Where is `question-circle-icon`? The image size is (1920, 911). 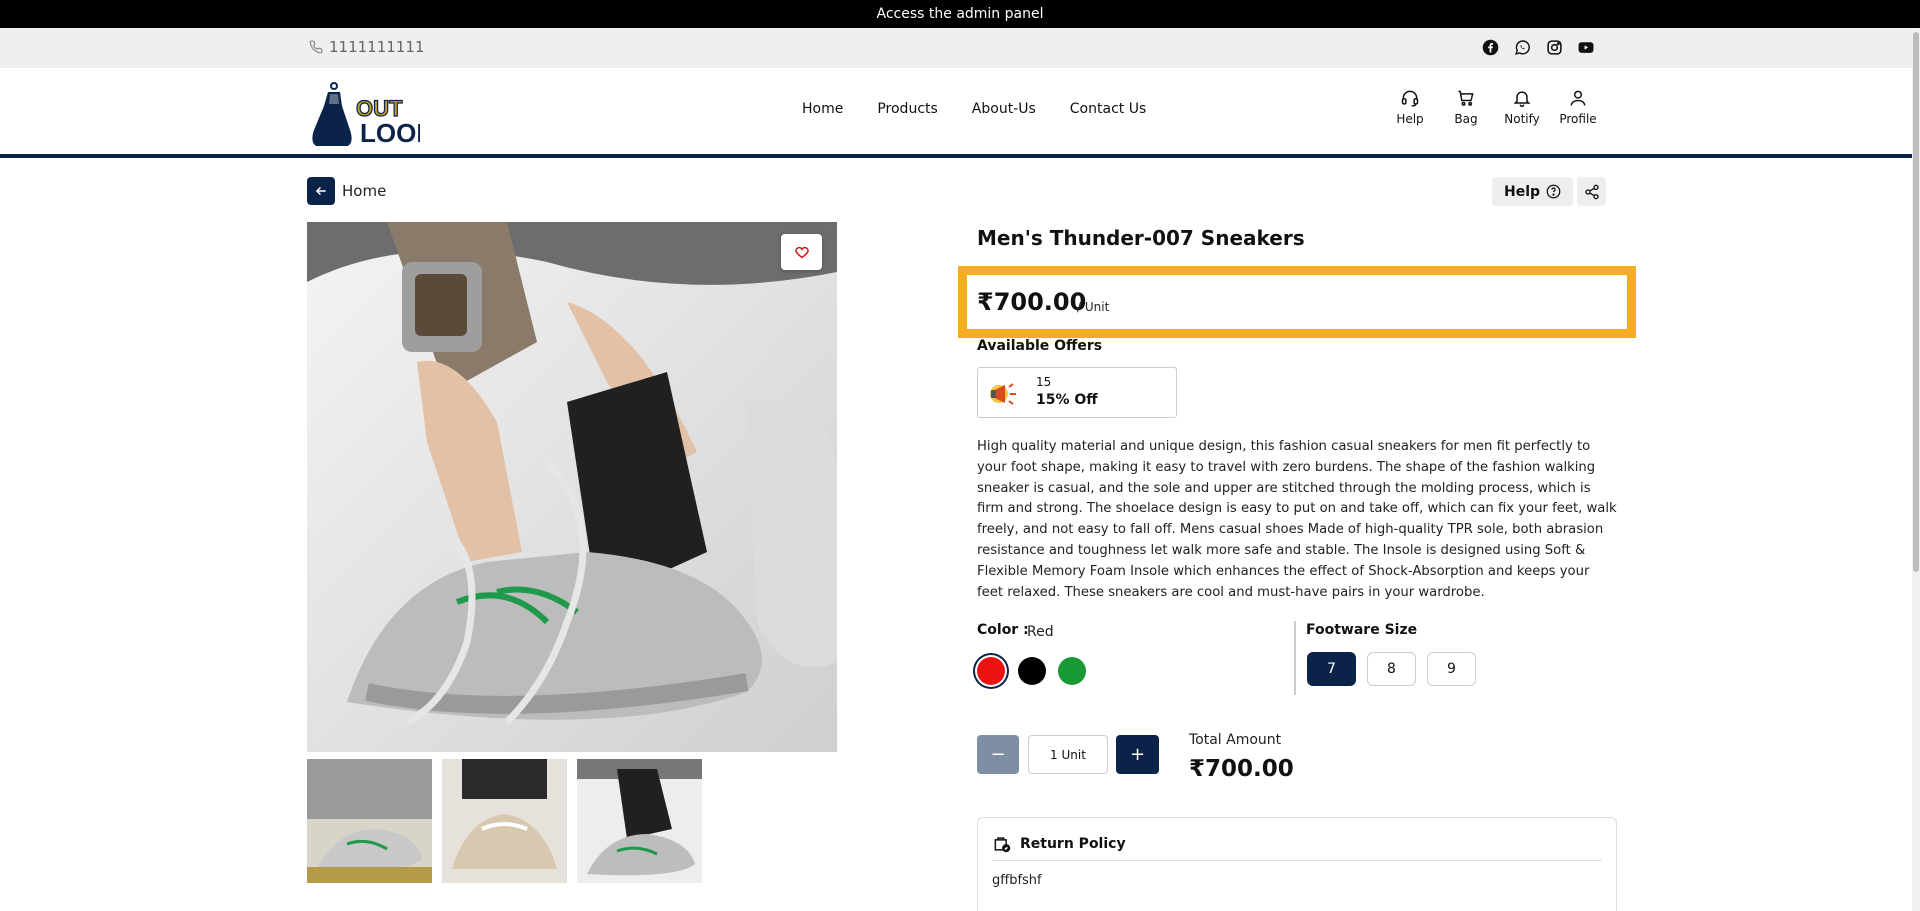 question-circle-icon is located at coordinates (1553, 191).